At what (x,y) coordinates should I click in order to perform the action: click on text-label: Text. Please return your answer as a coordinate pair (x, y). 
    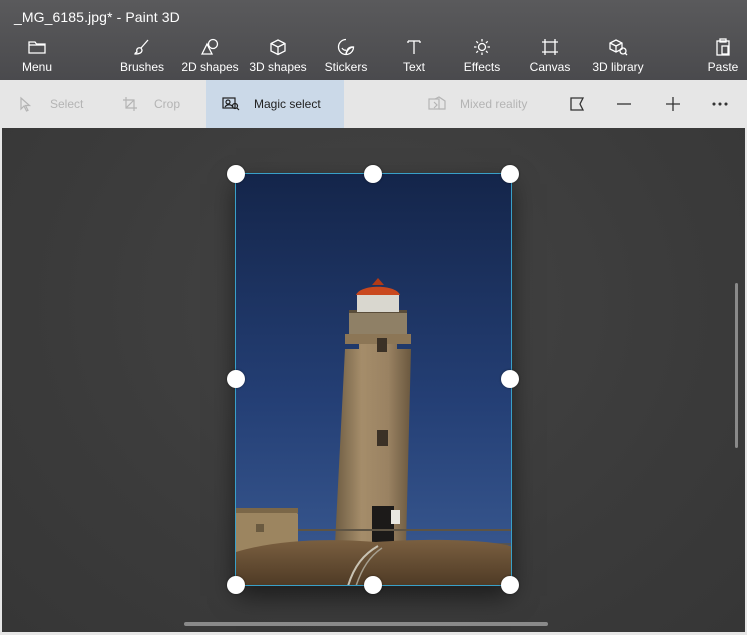
    Looking at the image, I should click on (413, 67).